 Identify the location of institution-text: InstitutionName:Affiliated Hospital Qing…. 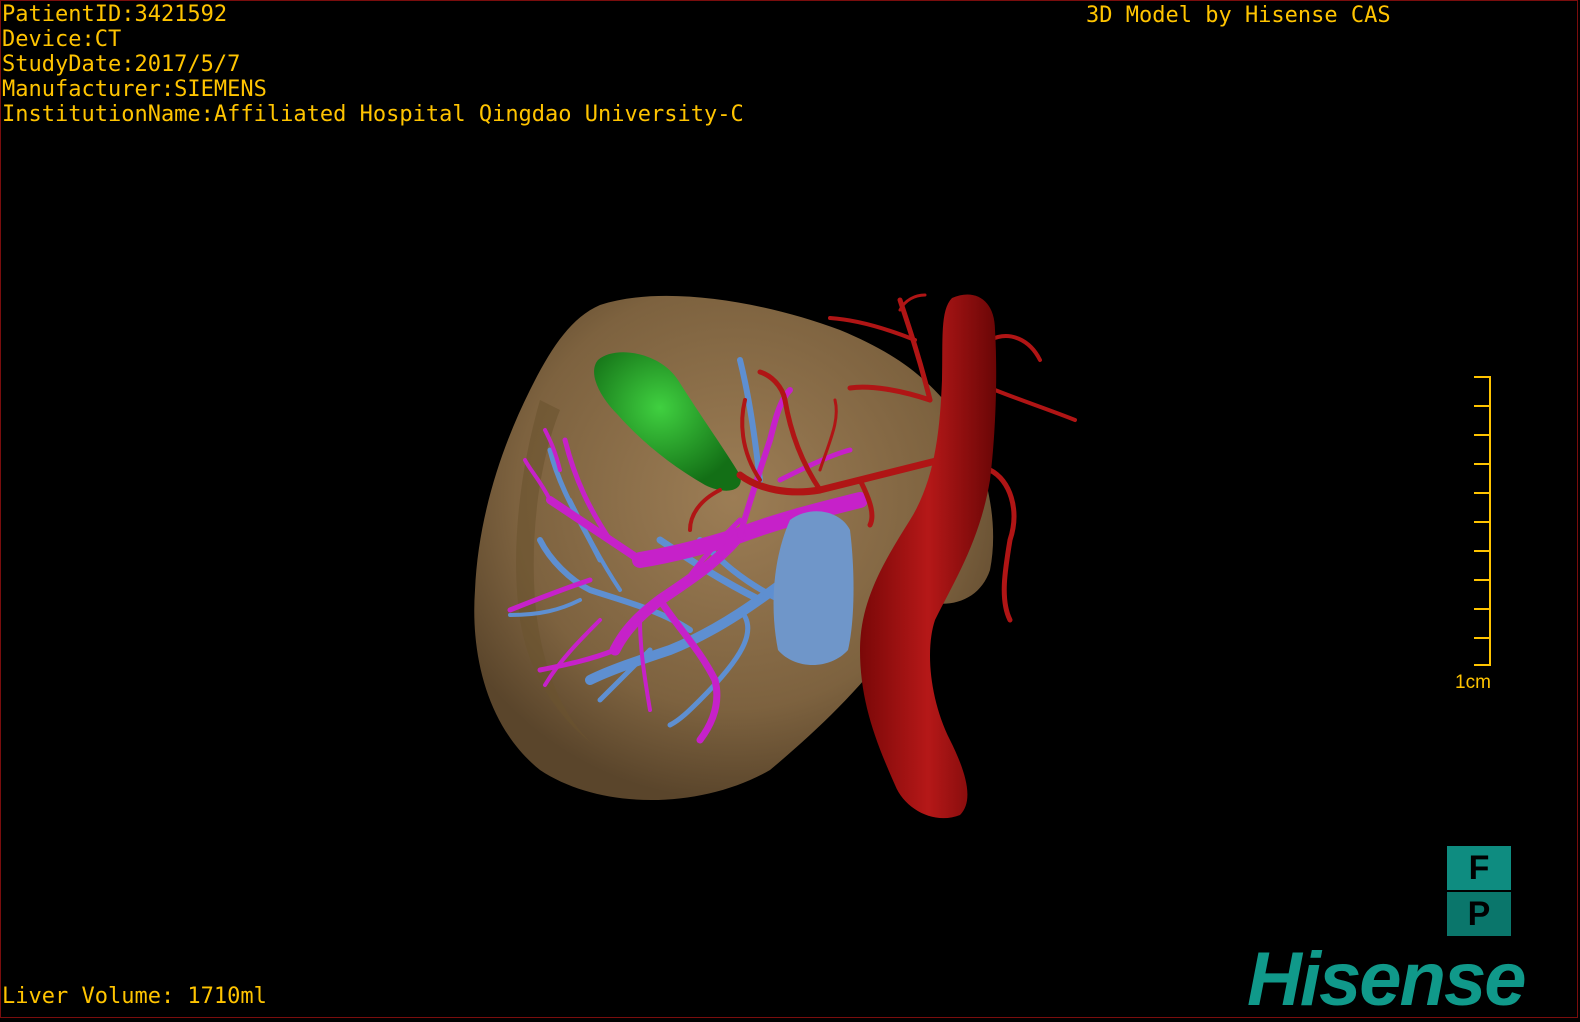
(373, 114).